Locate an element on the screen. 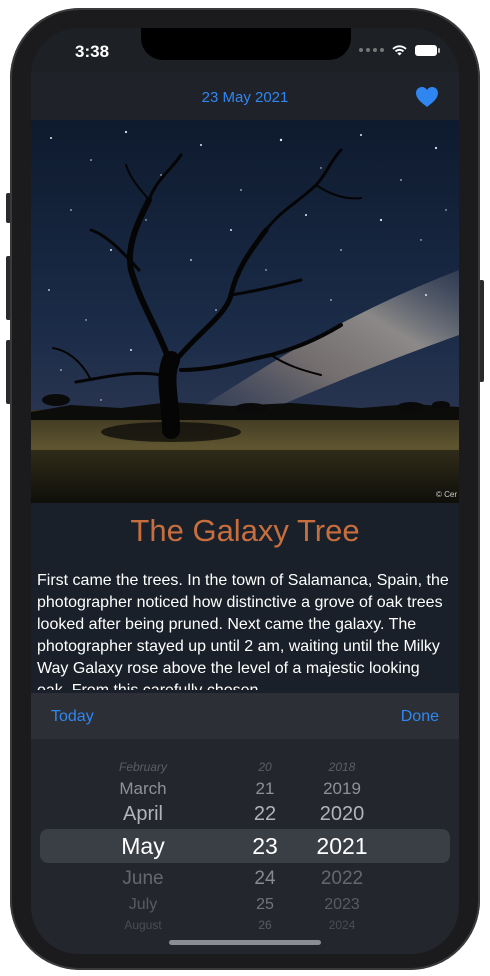  picker-month-row: August is located at coordinates (143, 925).